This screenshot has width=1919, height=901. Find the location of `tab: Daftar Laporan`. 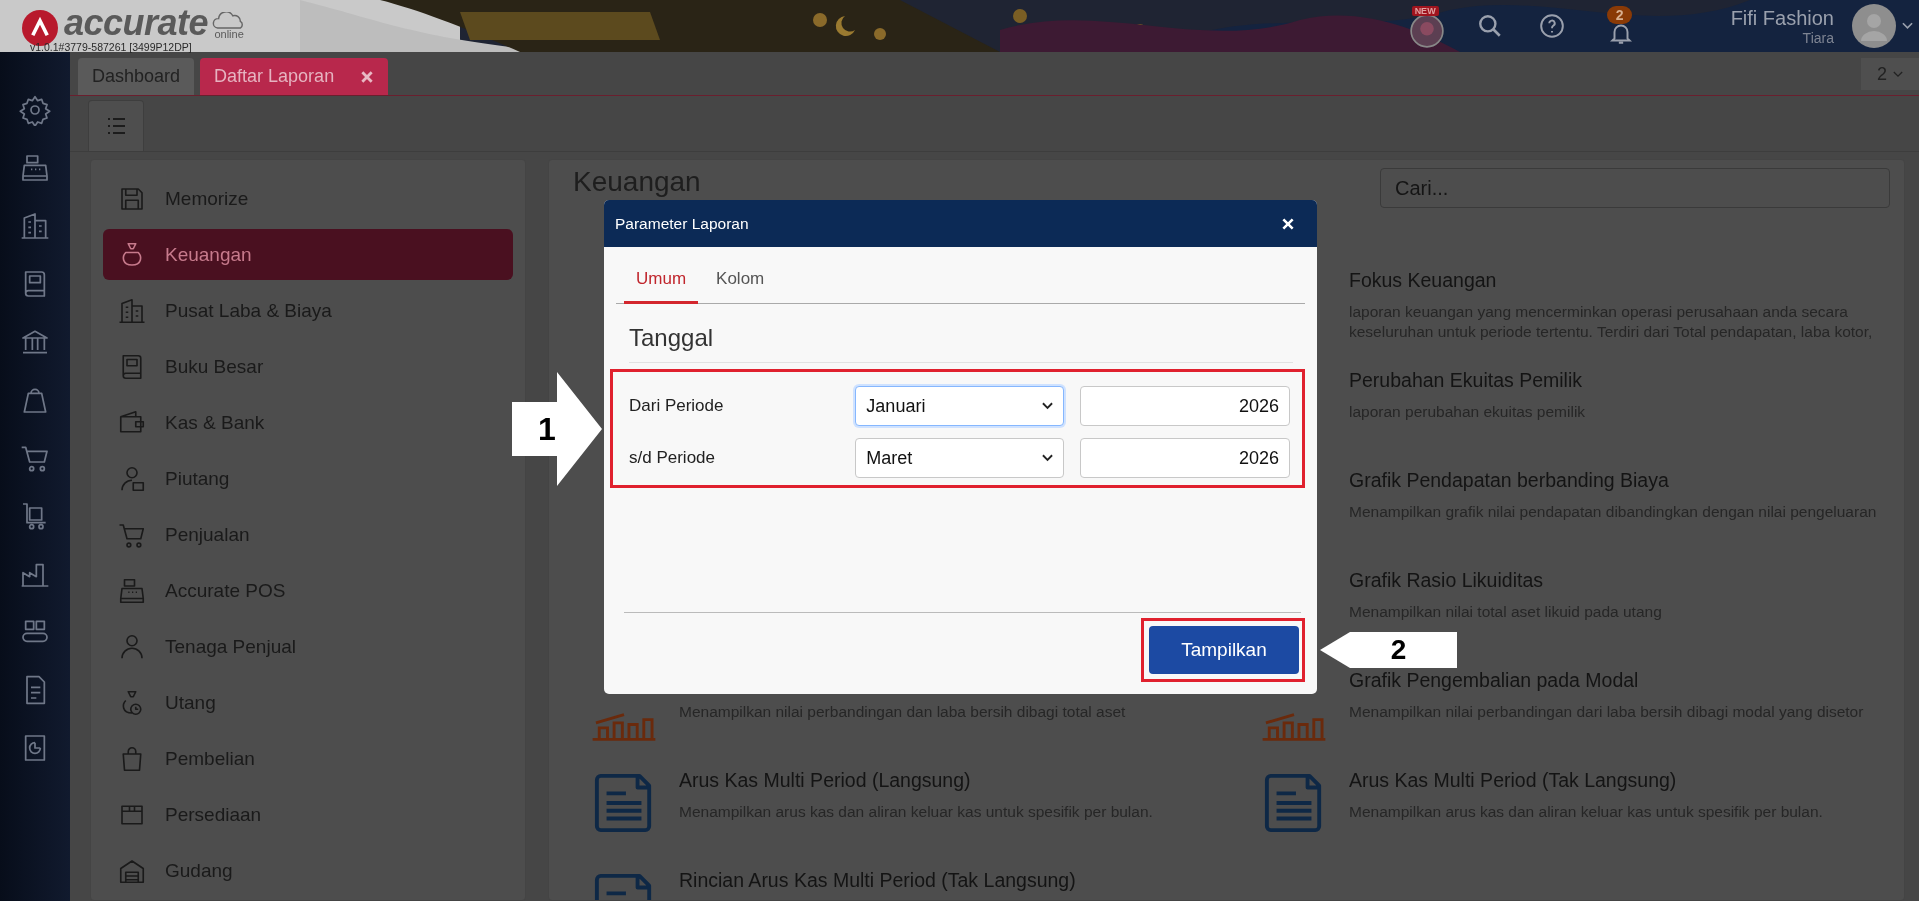

tab: Daftar Laporan is located at coordinates (294, 76).